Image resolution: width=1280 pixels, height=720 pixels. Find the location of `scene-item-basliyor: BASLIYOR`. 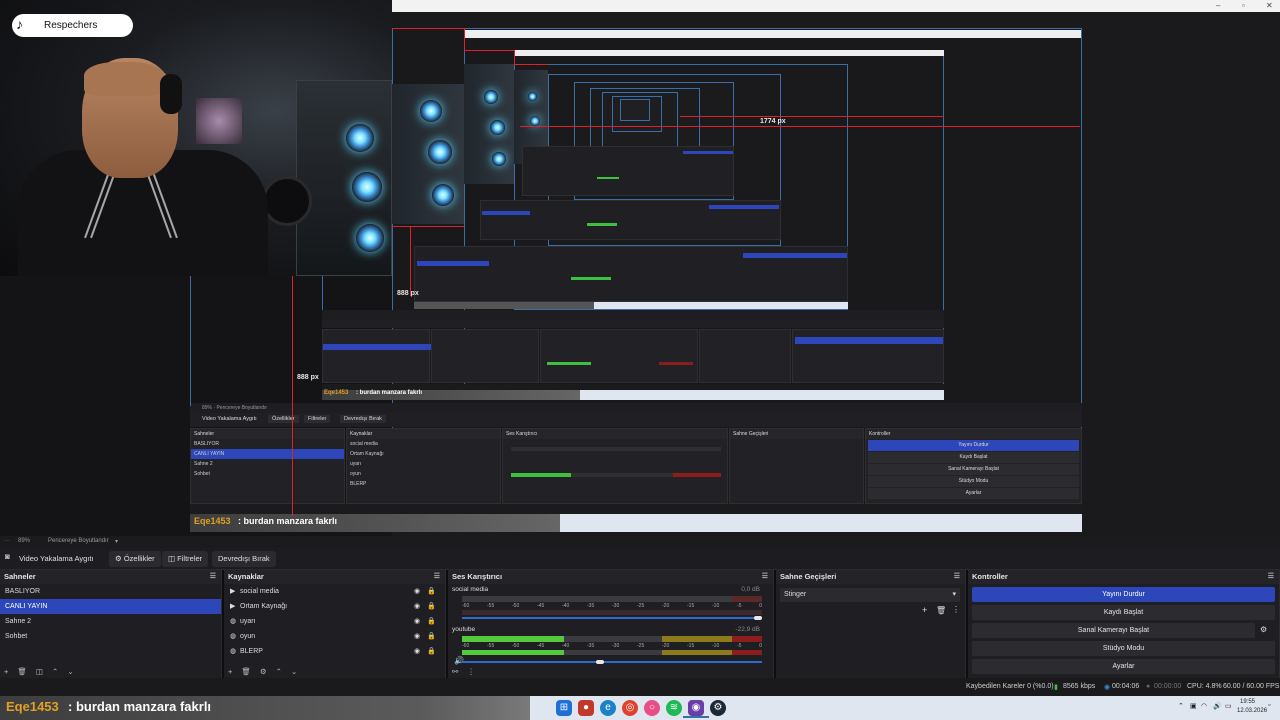

scene-item-basliyor: BASLIYOR is located at coordinates (110, 591).